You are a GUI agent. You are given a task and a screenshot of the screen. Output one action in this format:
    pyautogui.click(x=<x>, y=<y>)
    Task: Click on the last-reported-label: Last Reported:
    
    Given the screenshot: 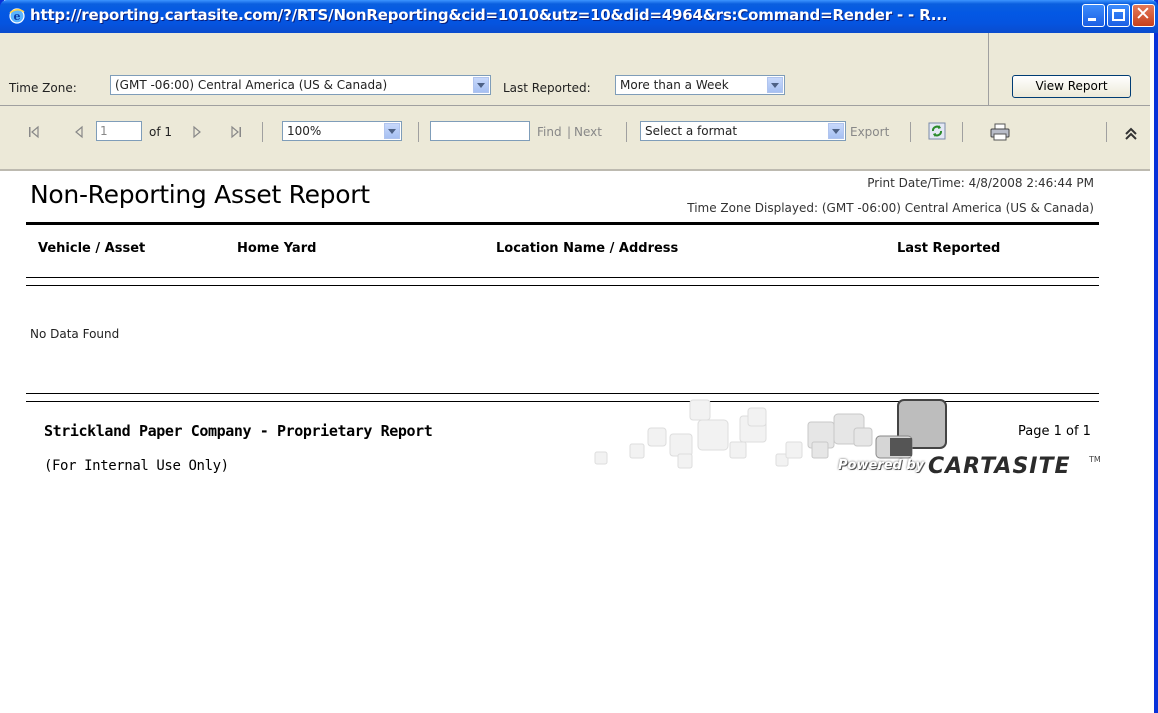 What is the action you would take?
    pyautogui.click(x=547, y=88)
    